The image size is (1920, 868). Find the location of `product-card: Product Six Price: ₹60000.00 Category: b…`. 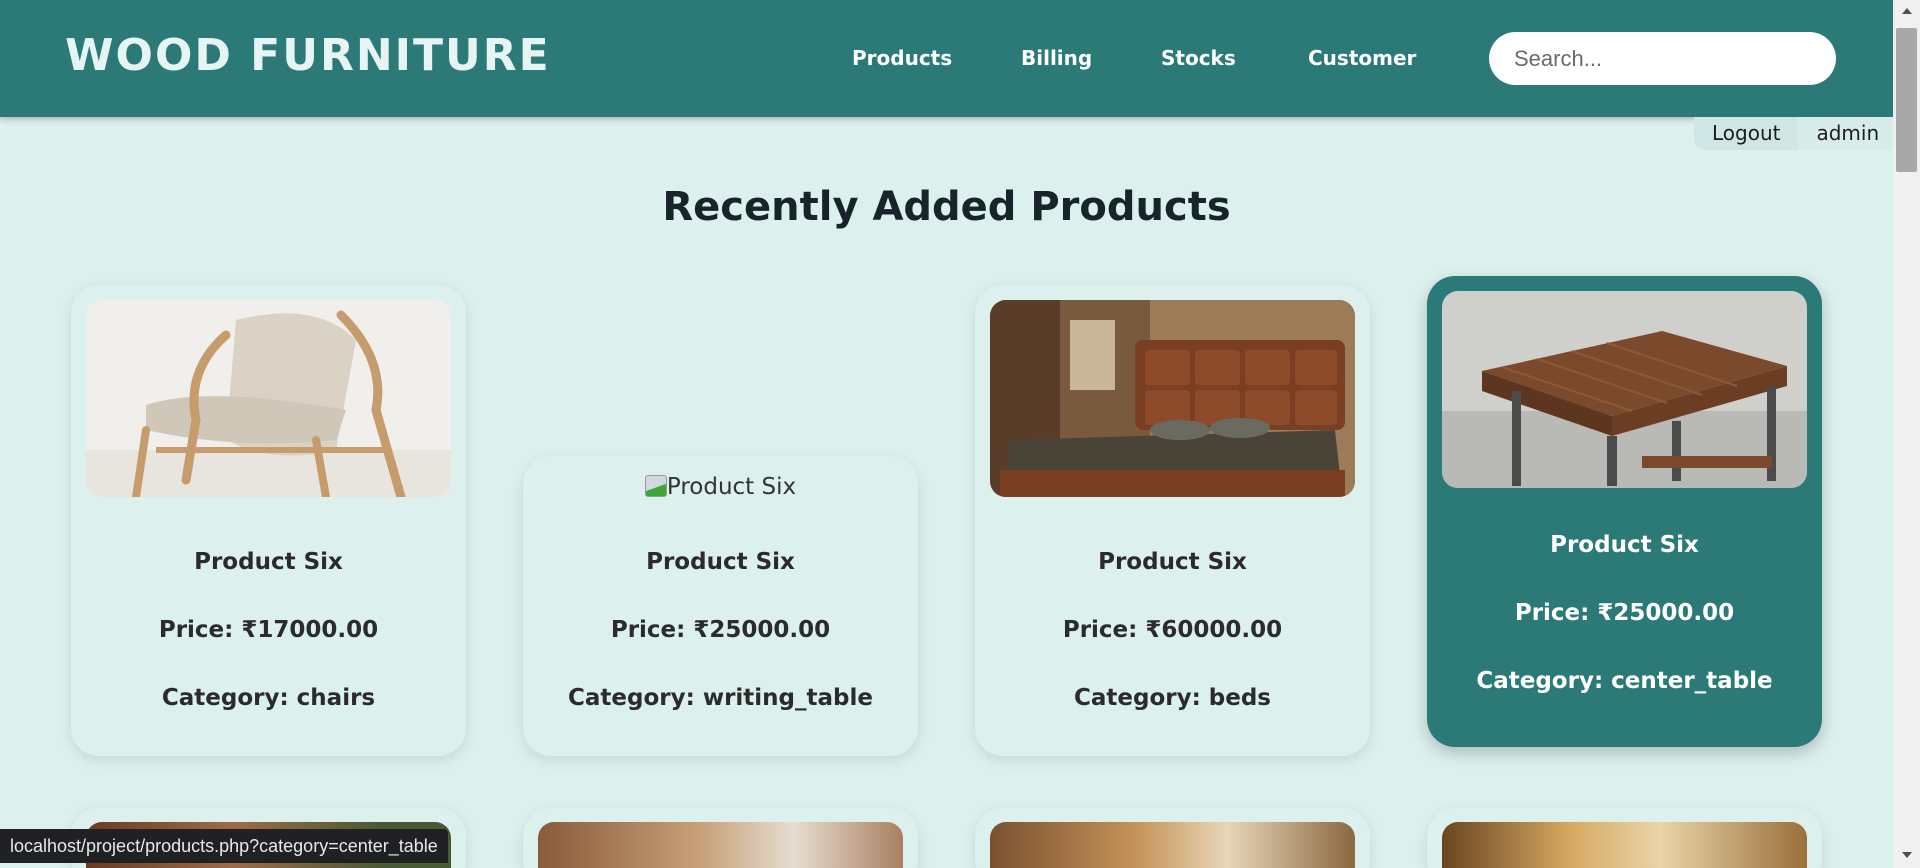

product-card: Product Six Price: ₹60000.00 Category: b… is located at coordinates (1172, 520).